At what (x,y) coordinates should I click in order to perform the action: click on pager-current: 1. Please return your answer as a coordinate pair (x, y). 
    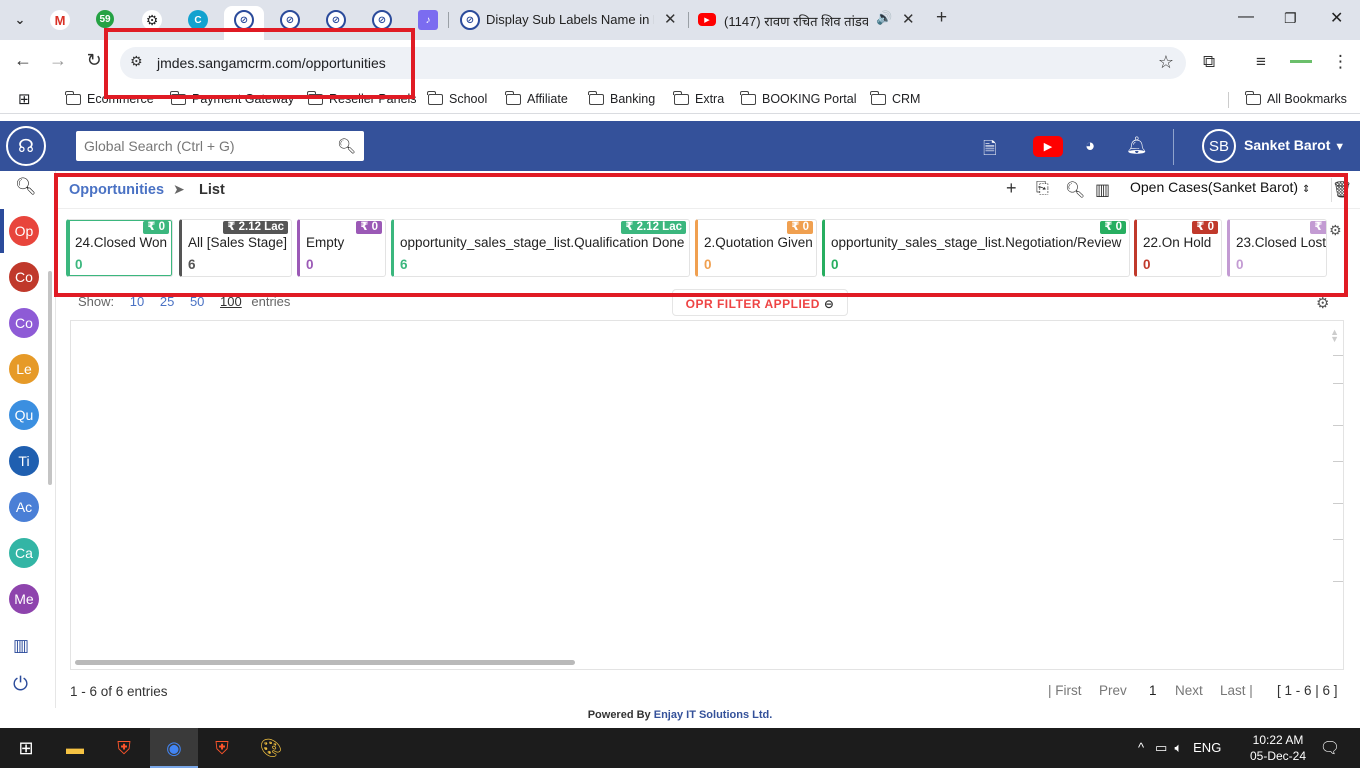
    Looking at the image, I should click on (1153, 690).